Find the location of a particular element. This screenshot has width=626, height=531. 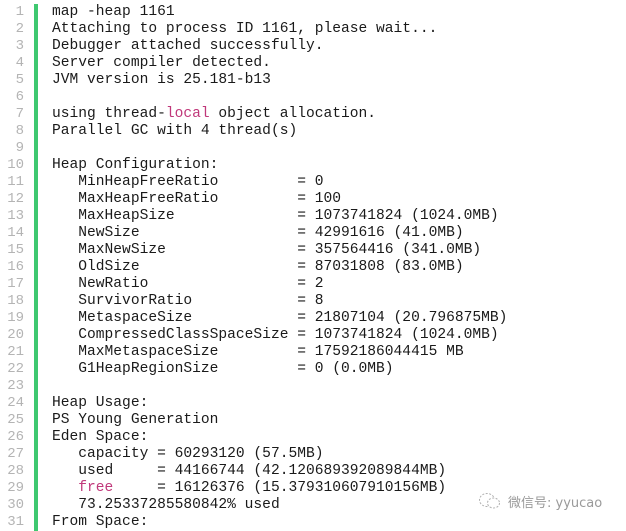

line-number: 14 is located at coordinates (15, 233).